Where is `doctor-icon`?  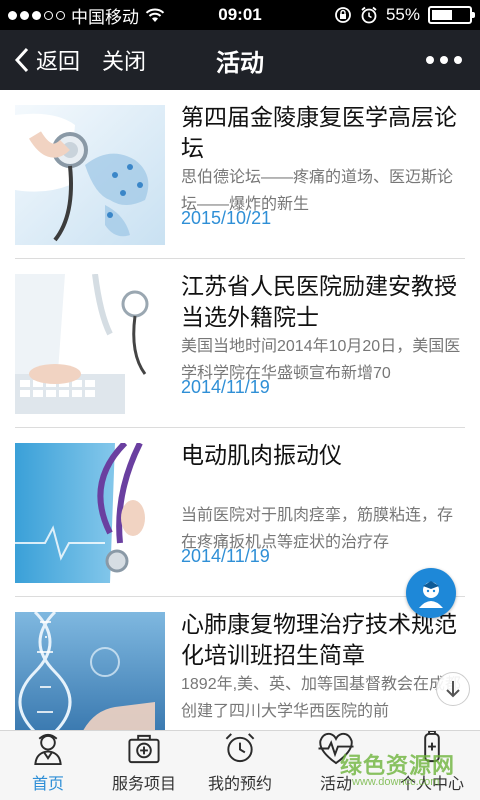
doctor-icon is located at coordinates (48, 749).